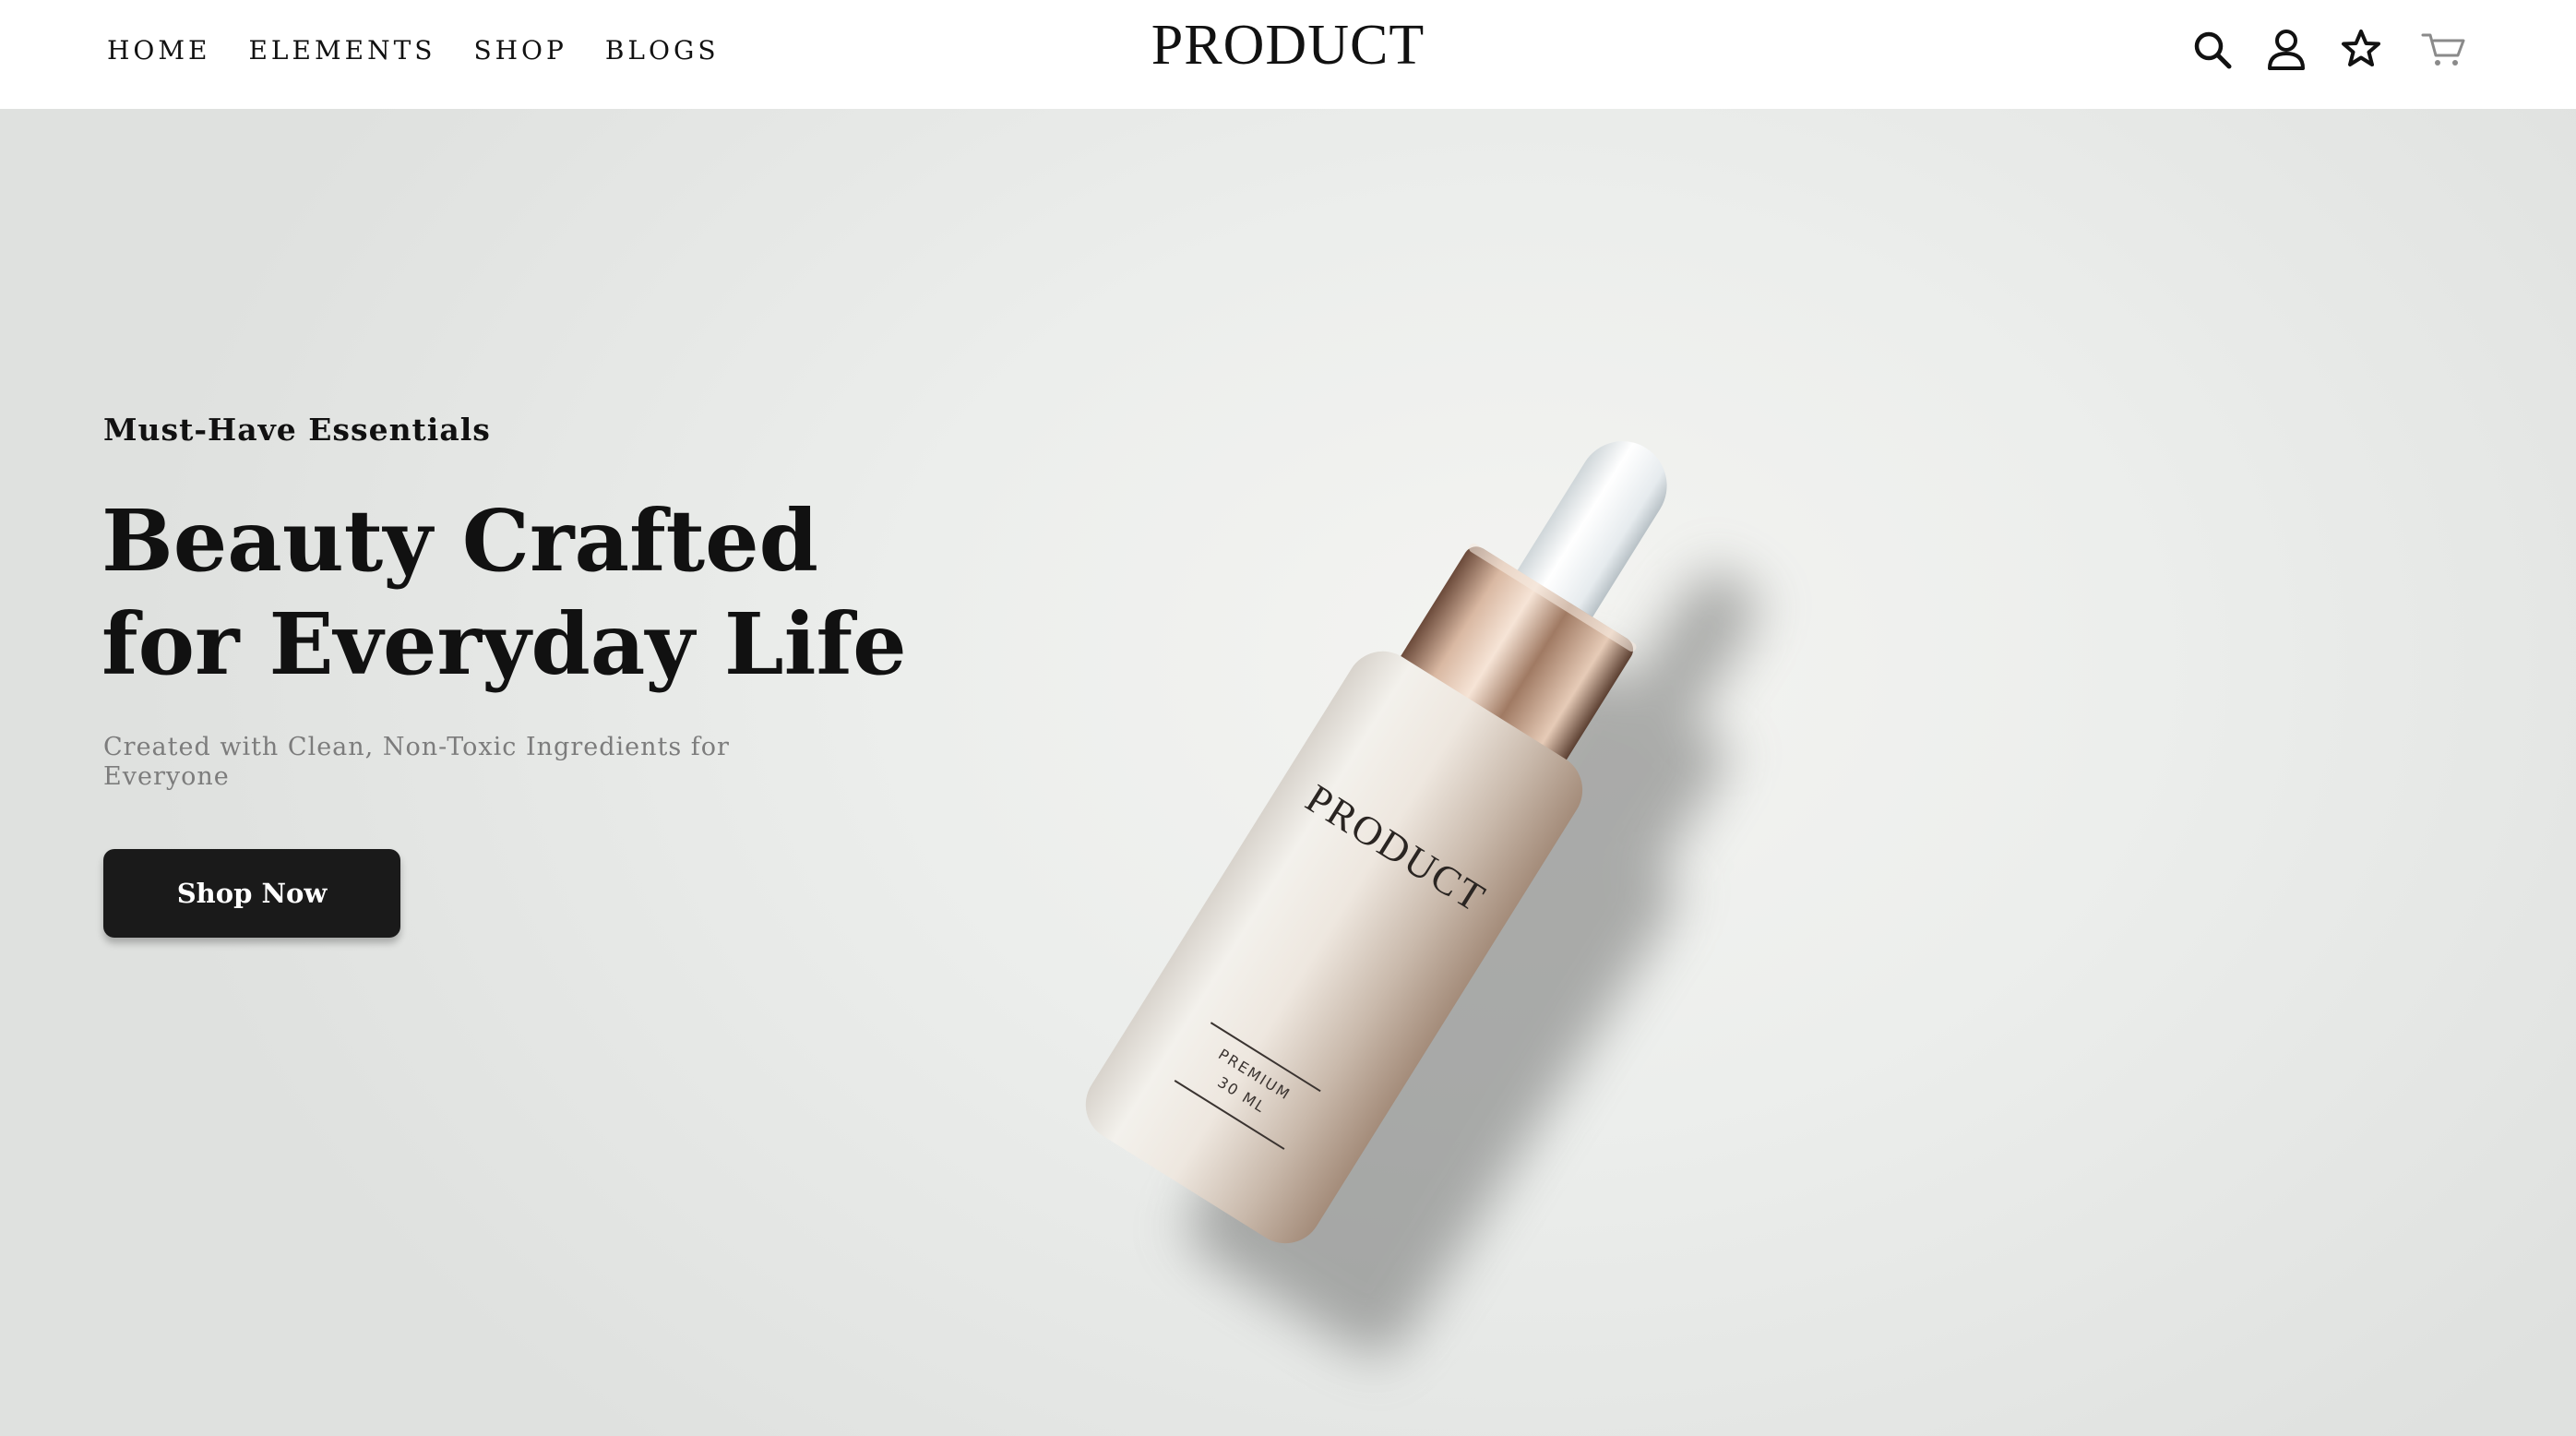  I want to click on nav-home-link: HOME, so click(158, 51).